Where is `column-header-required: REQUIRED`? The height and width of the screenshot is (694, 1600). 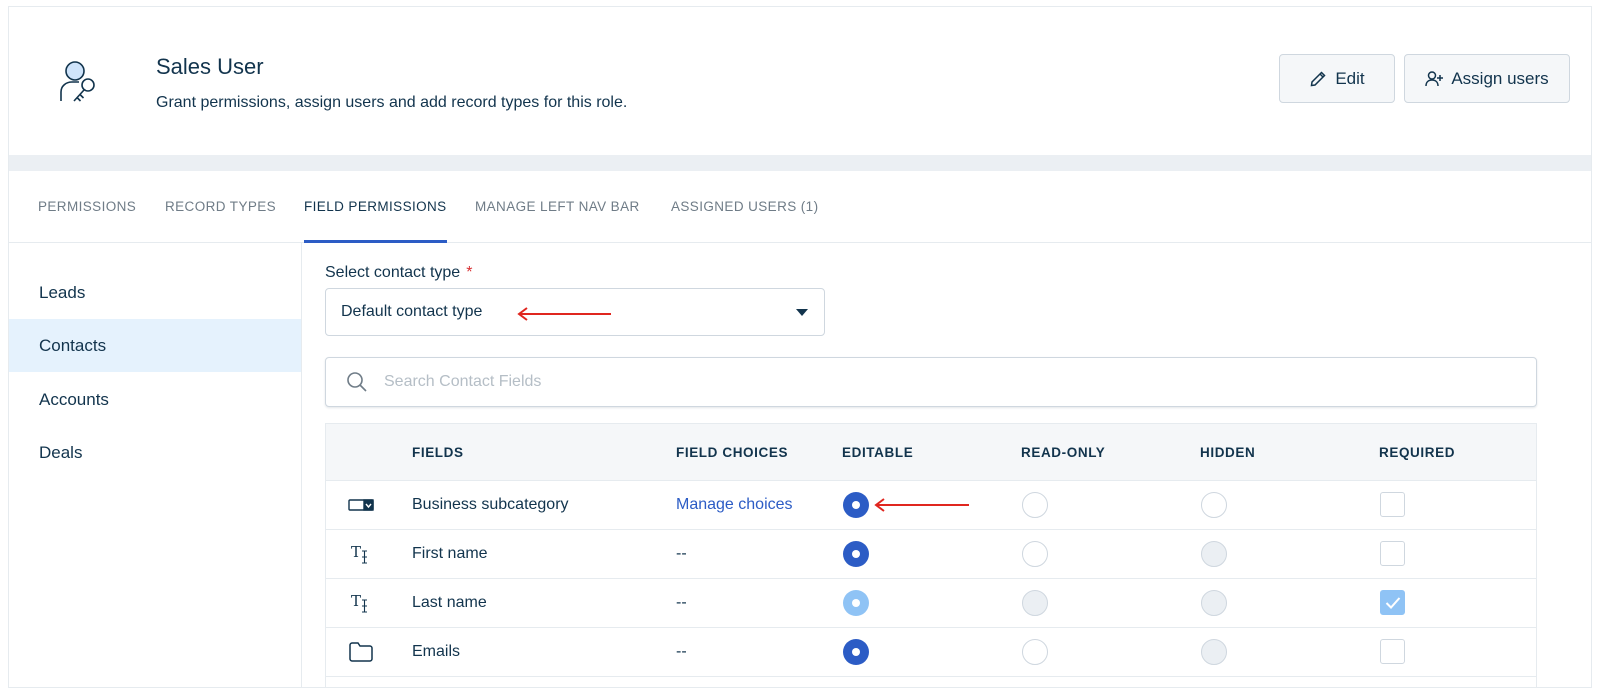
column-header-required: REQUIRED is located at coordinates (1417, 452).